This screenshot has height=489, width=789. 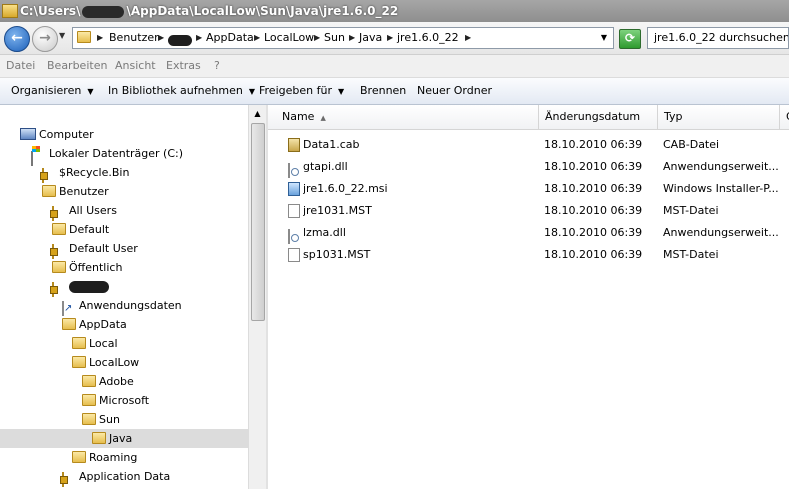 I want to click on column-header-type: Typ, so click(x=719, y=117).